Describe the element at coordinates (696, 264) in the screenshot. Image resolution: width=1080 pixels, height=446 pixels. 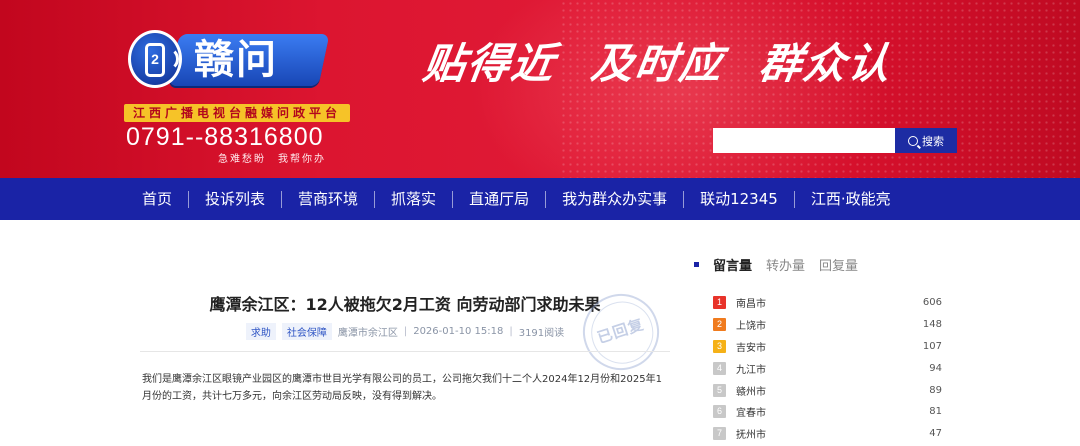
I see `bullet-icon` at that location.